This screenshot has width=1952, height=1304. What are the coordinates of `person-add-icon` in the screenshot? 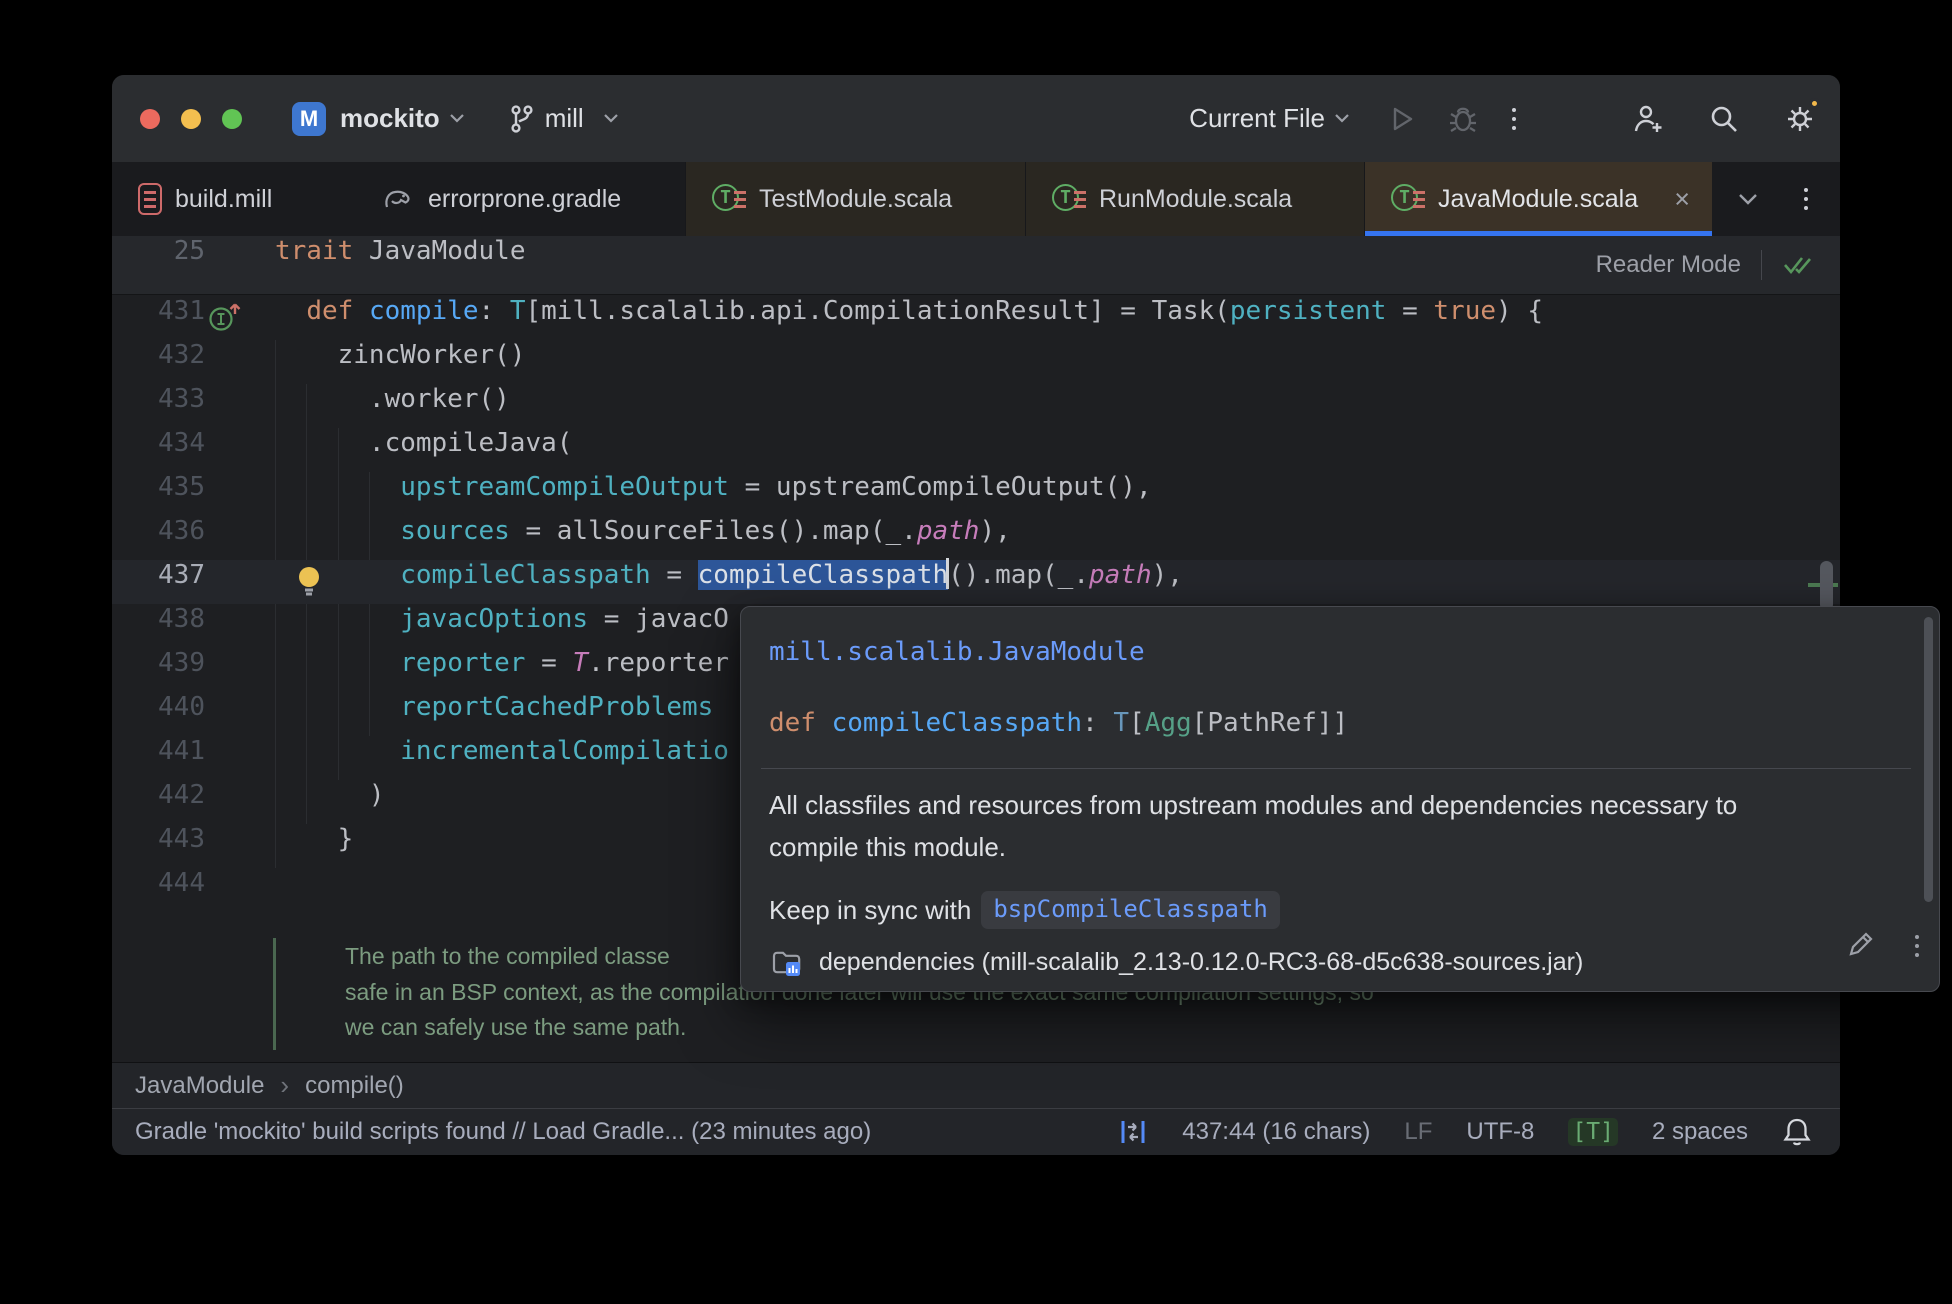 It's located at (1648, 118).